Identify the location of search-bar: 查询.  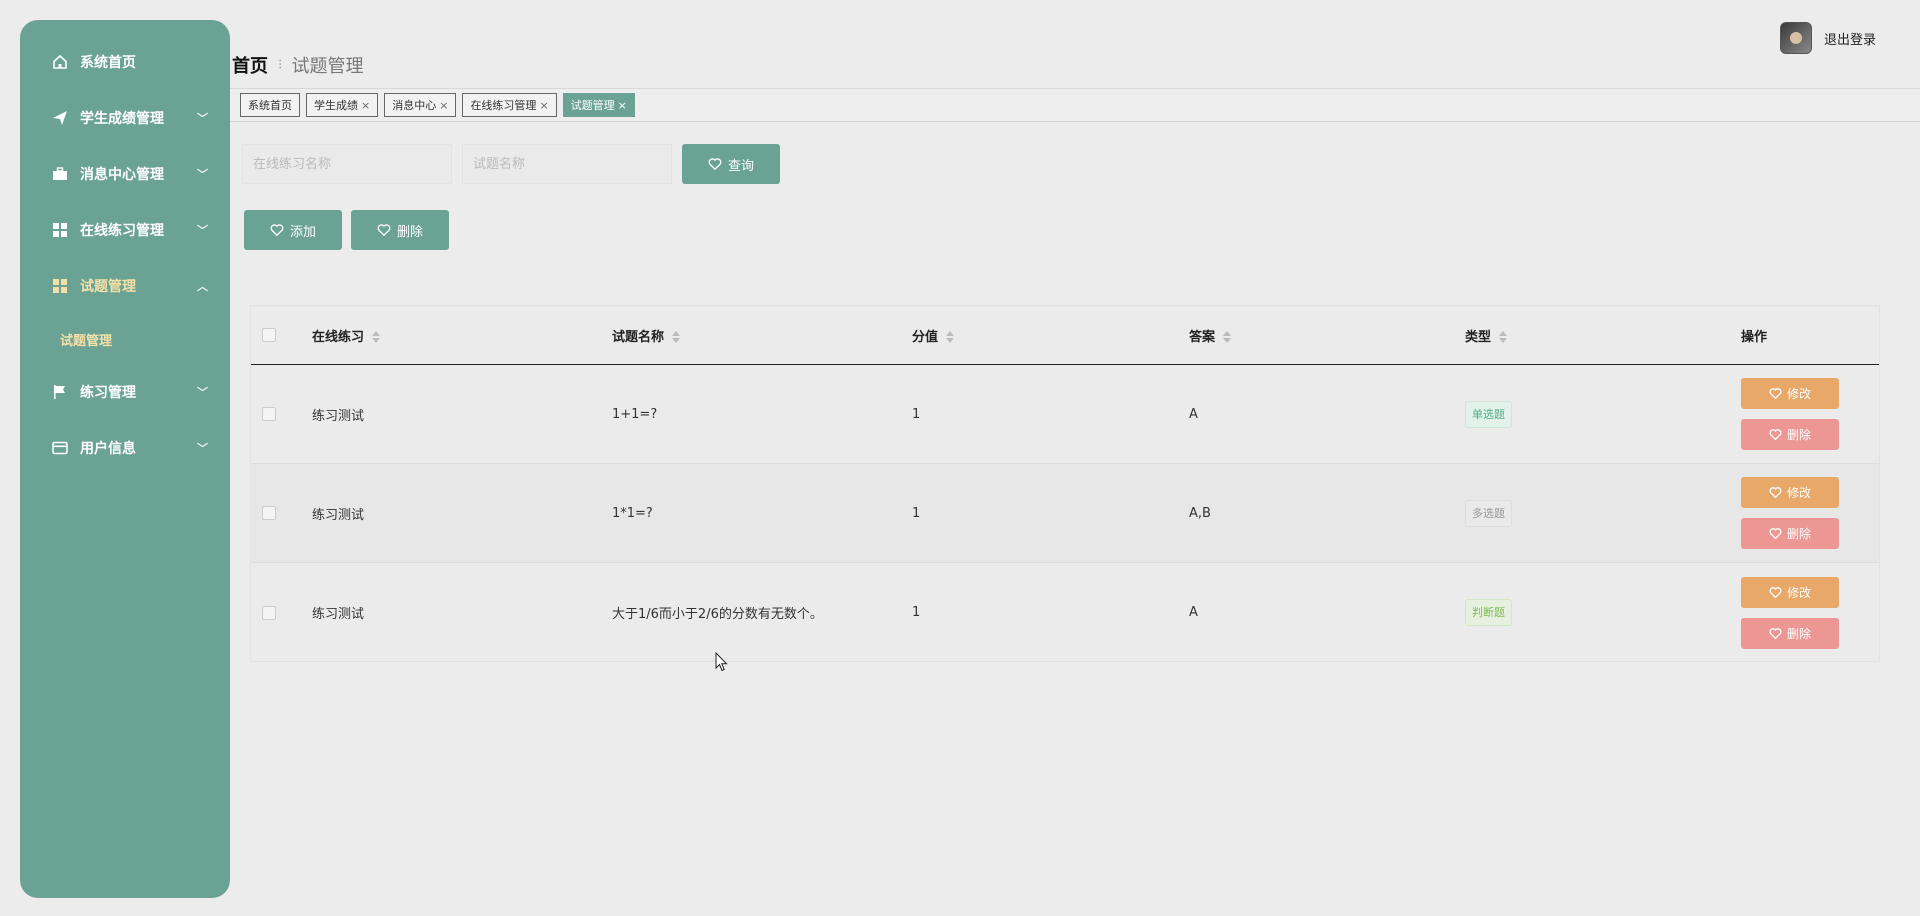
(511, 164).